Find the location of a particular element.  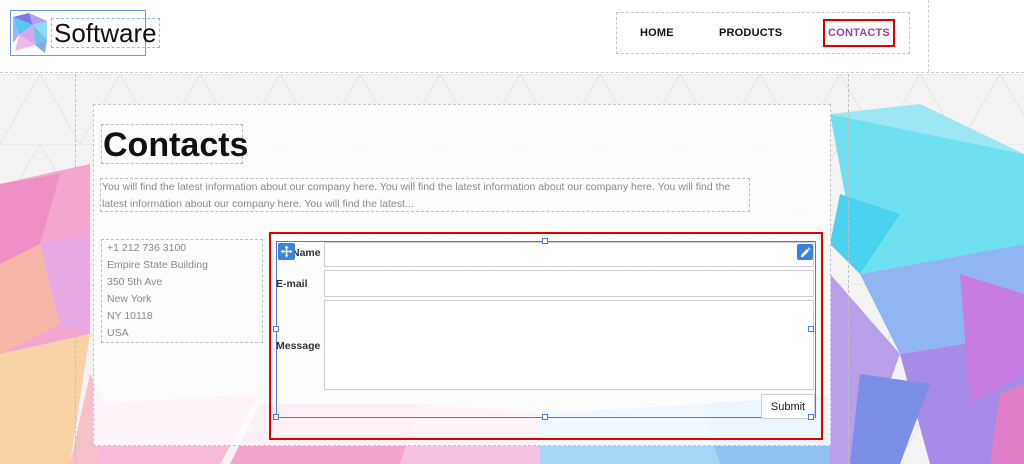

phone-number: +1 212 736 3100 is located at coordinates (147, 248).